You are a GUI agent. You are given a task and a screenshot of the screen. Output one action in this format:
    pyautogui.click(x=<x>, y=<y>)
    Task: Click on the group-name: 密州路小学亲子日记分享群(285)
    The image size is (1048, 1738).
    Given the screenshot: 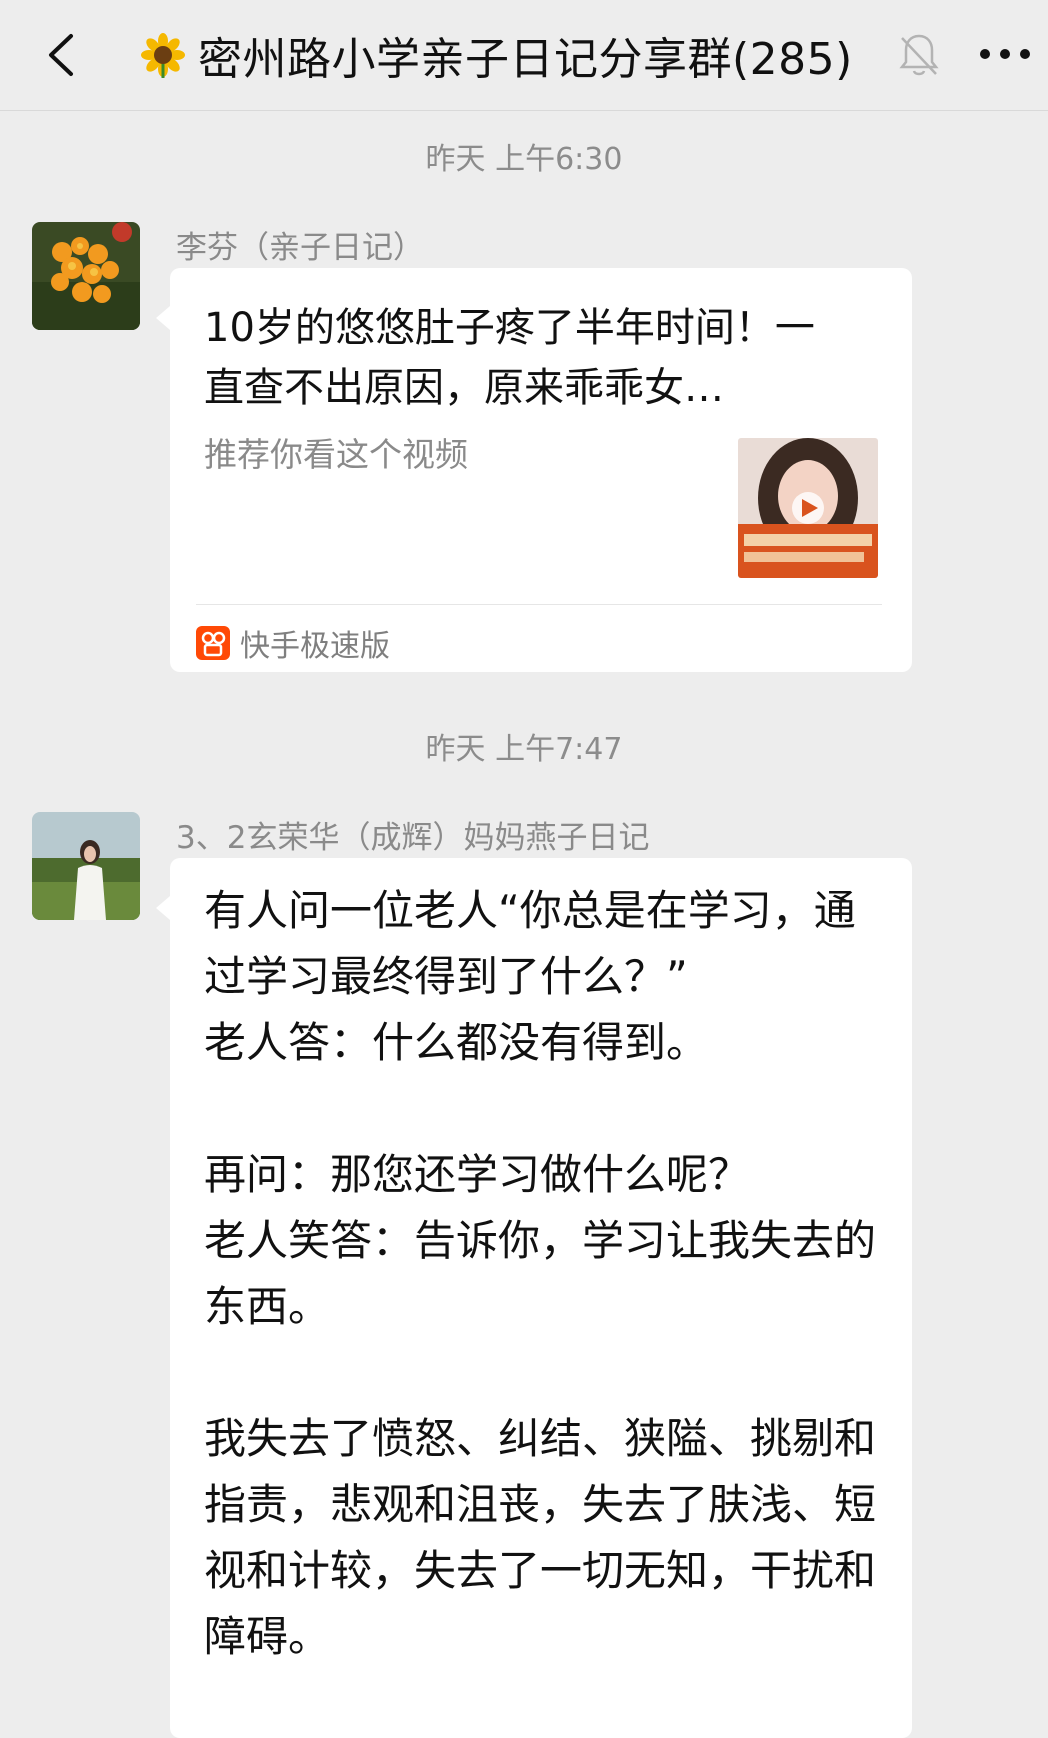 What is the action you would take?
    pyautogui.click(x=525, y=59)
    